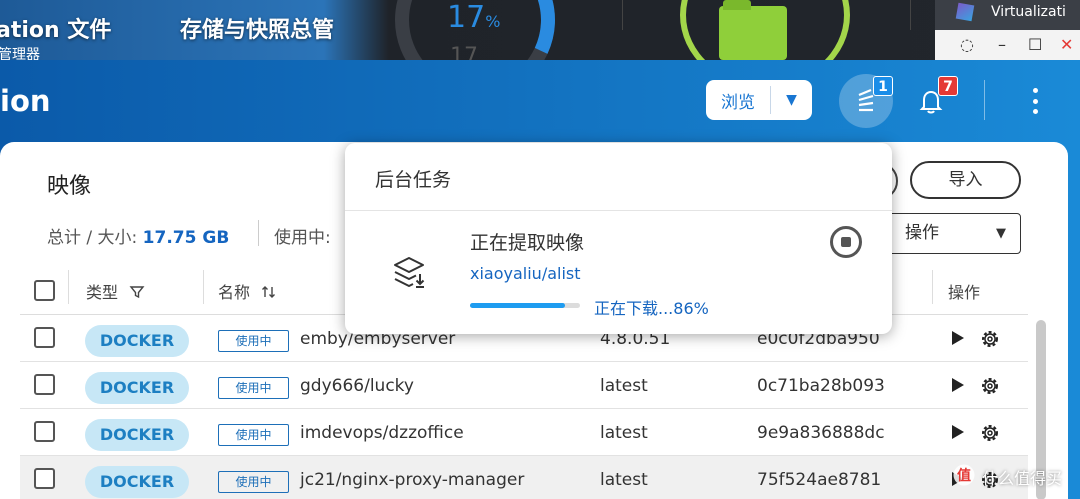  I want to click on column-header-type: 类型, so click(115, 291).